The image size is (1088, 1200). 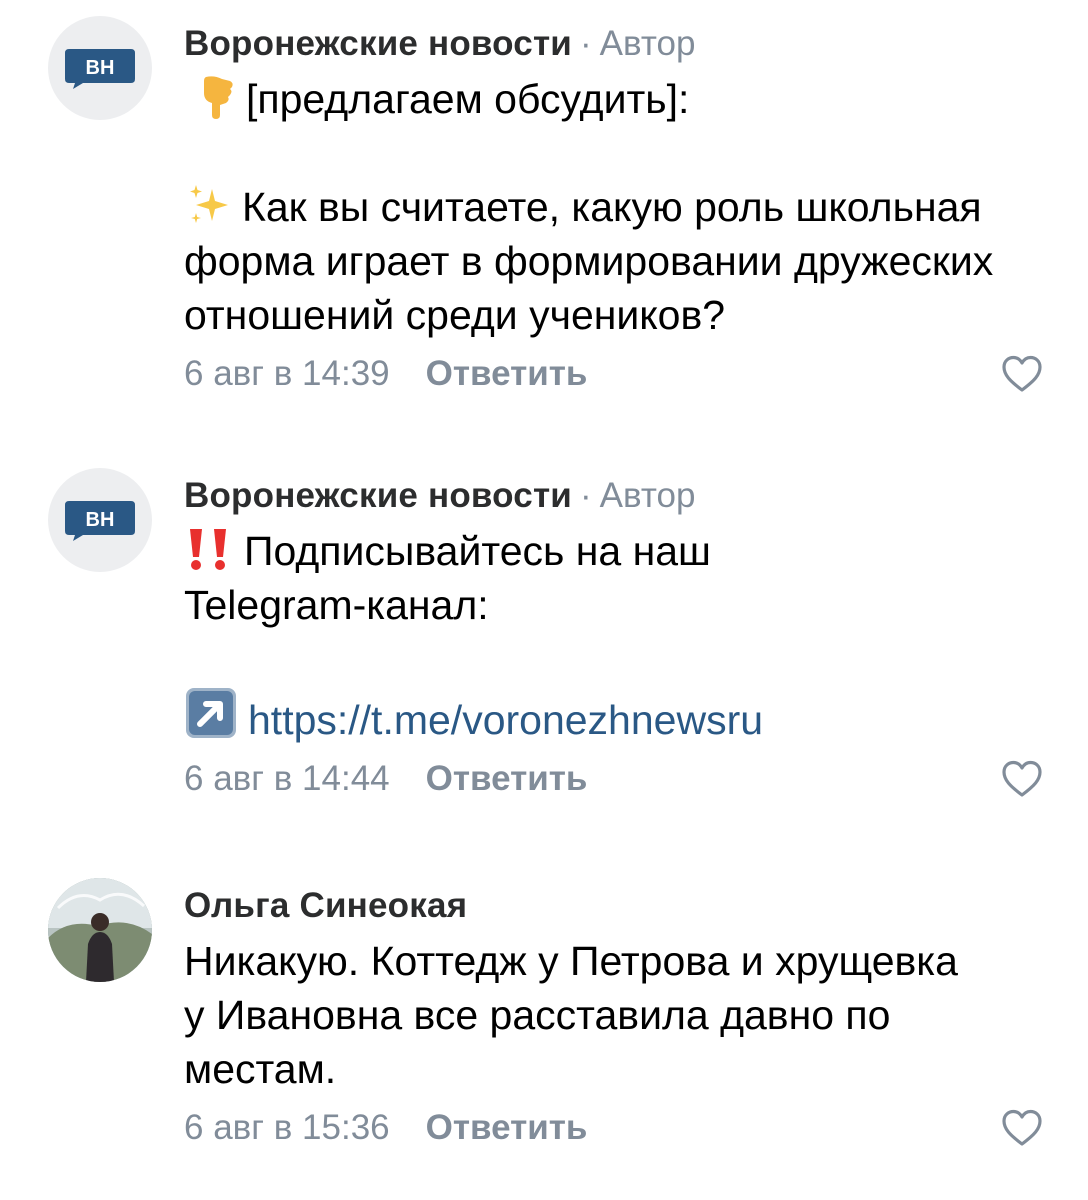 What do you see at coordinates (616, 1128) in the screenshot?
I see `comment-footer: 6 авг в 15:36 Ответить` at bounding box center [616, 1128].